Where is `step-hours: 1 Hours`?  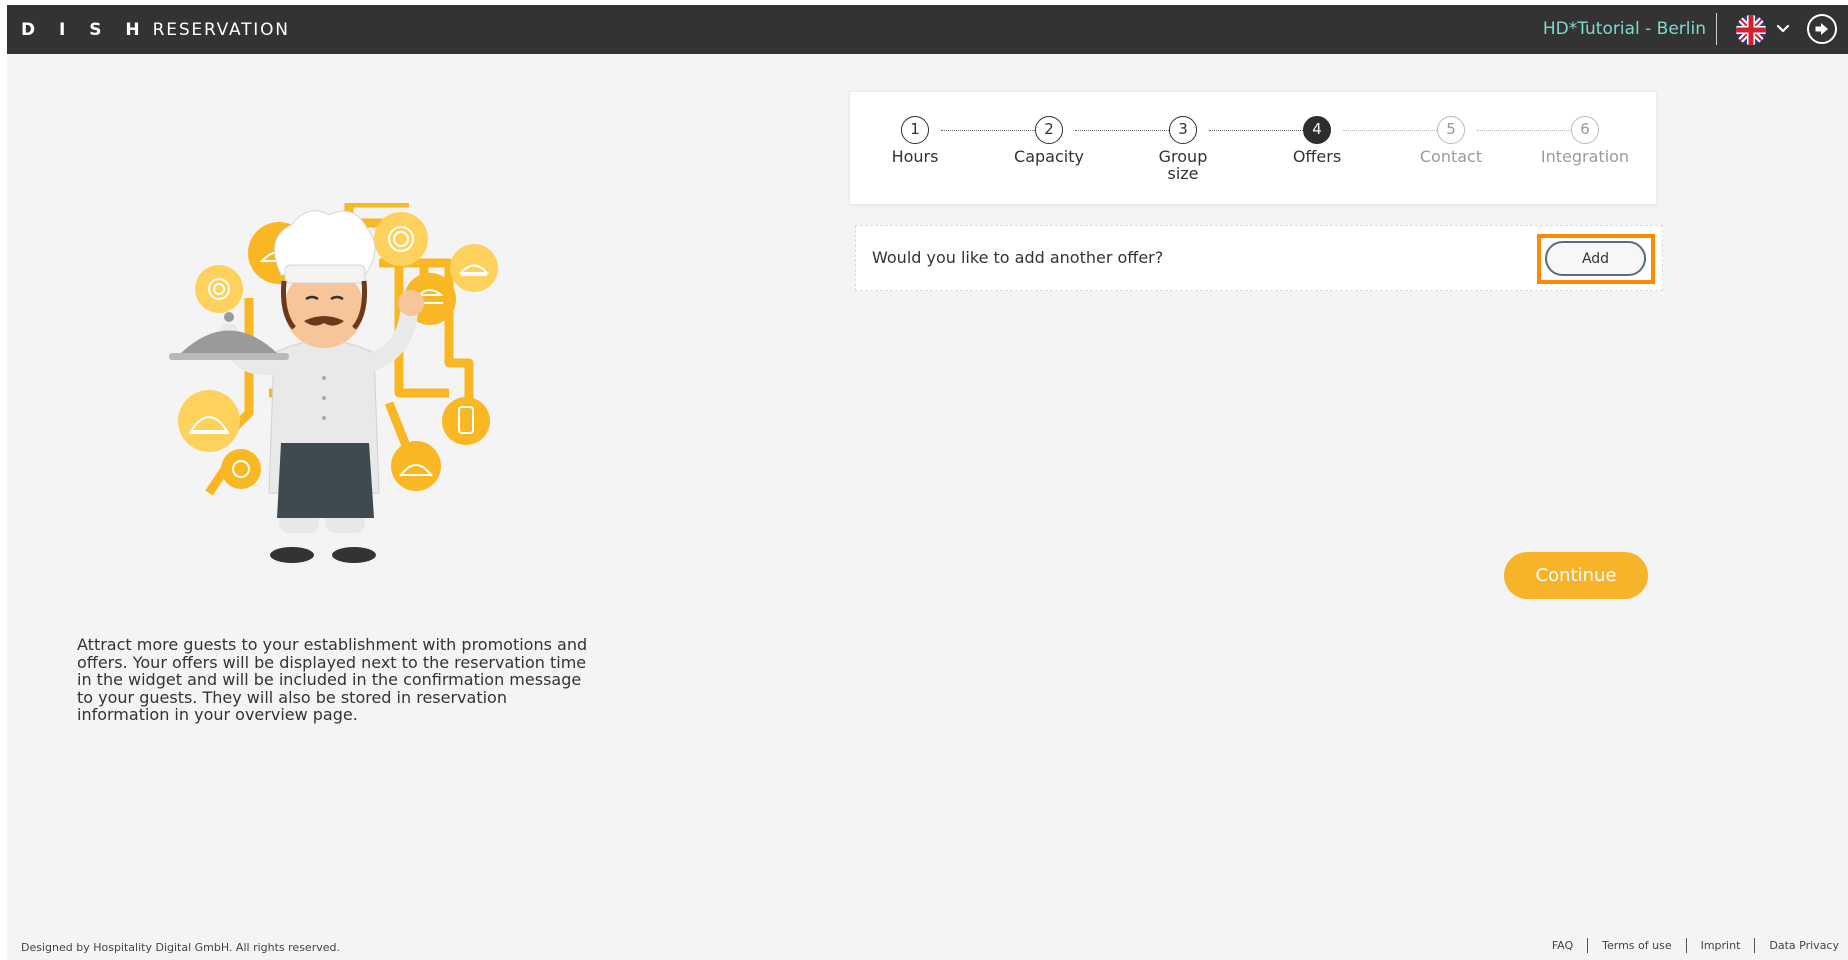 step-hours: 1 Hours is located at coordinates (915, 140).